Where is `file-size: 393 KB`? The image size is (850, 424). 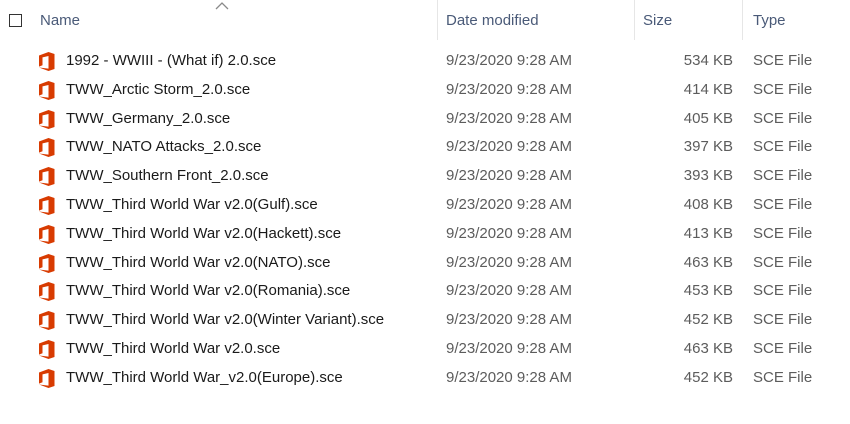 file-size: 393 KB is located at coordinates (708, 176).